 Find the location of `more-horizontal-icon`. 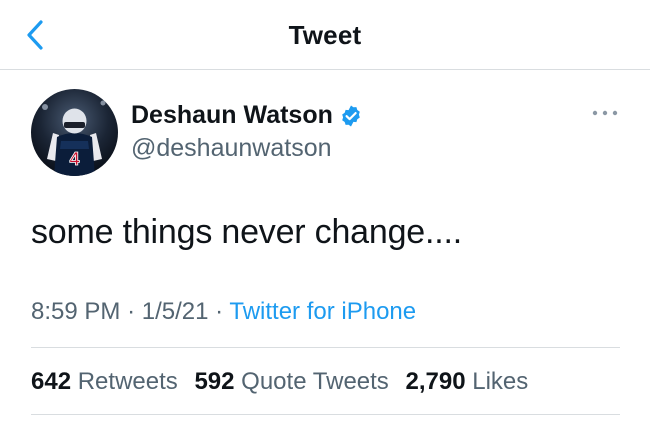

more-horizontal-icon is located at coordinates (605, 113).